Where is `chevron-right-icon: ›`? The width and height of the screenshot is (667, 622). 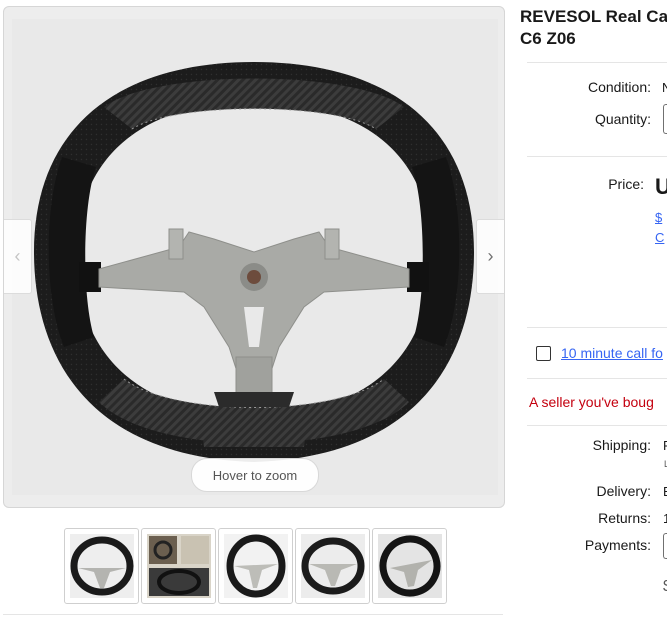 chevron-right-icon: › is located at coordinates (490, 256).